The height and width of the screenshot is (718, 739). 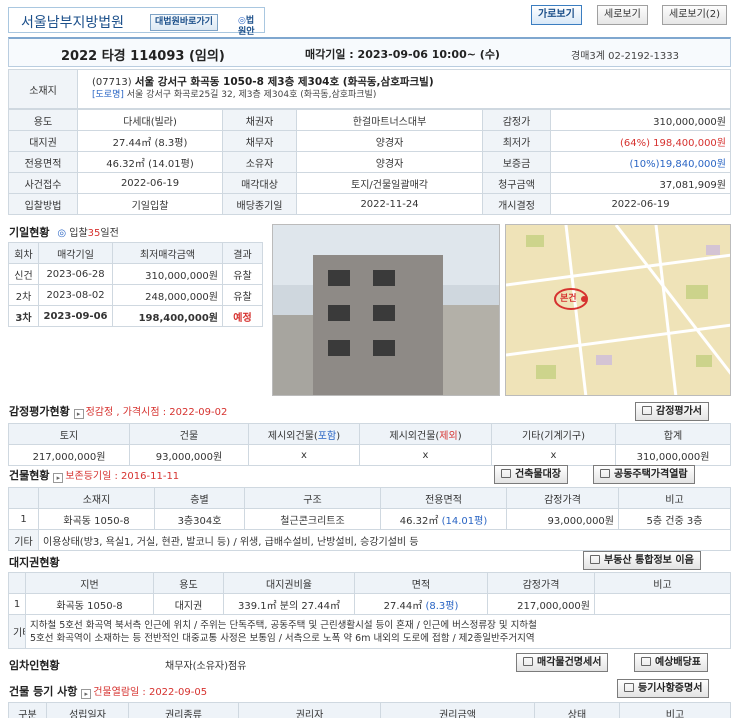 I want to click on location-map: 본건, so click(x=618, y=310).